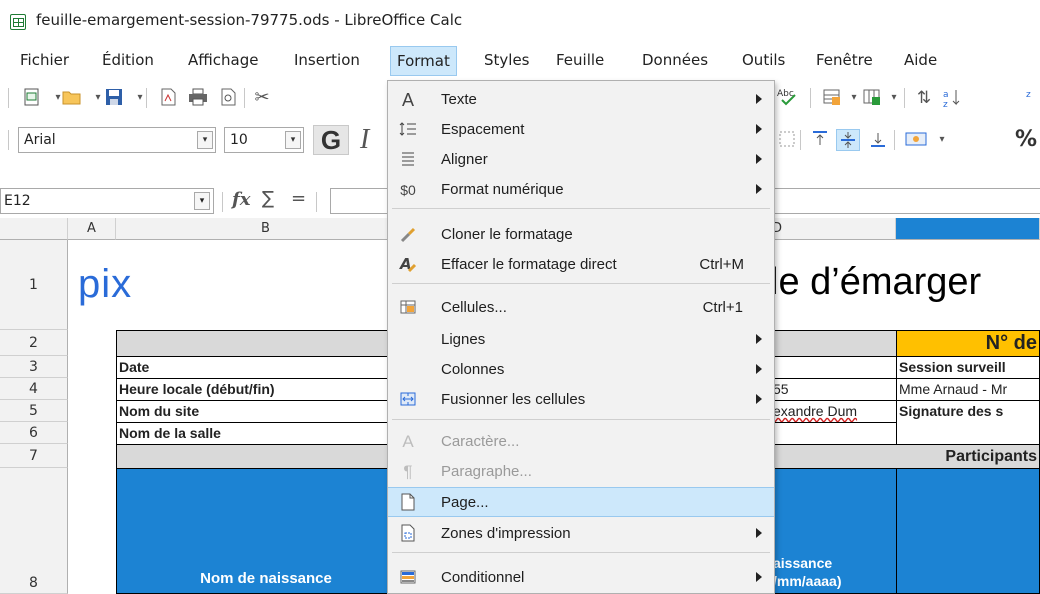 This screenshot has height=594, width=1040. Describe the element at coordinates (968, 389) in the screenshot. I see `supervisor-names-cell: Mme Arnaud - Mr` at that location.